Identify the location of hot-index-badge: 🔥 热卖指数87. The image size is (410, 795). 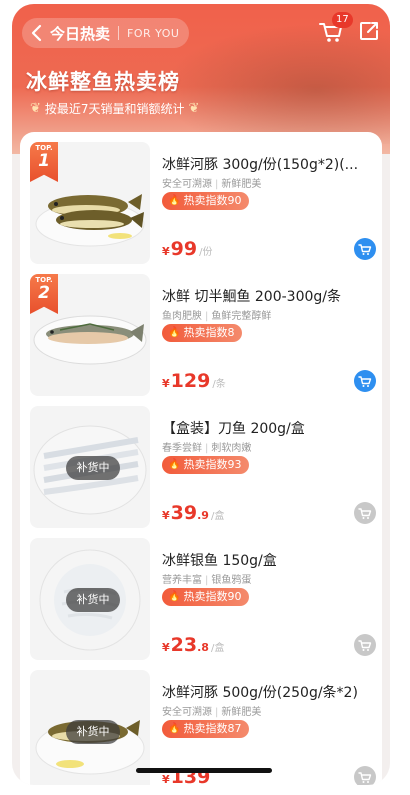
(206, 729).